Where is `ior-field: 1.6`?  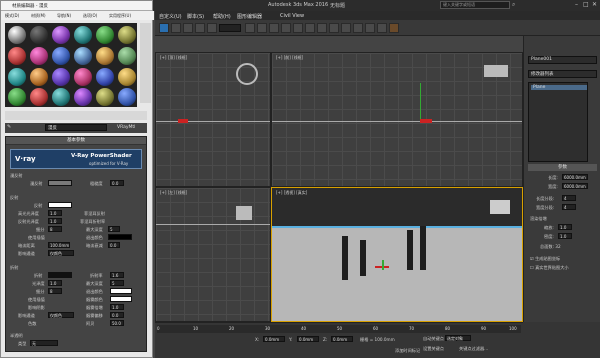 ior-field: 1.6 is located at coordinates (117, 275).